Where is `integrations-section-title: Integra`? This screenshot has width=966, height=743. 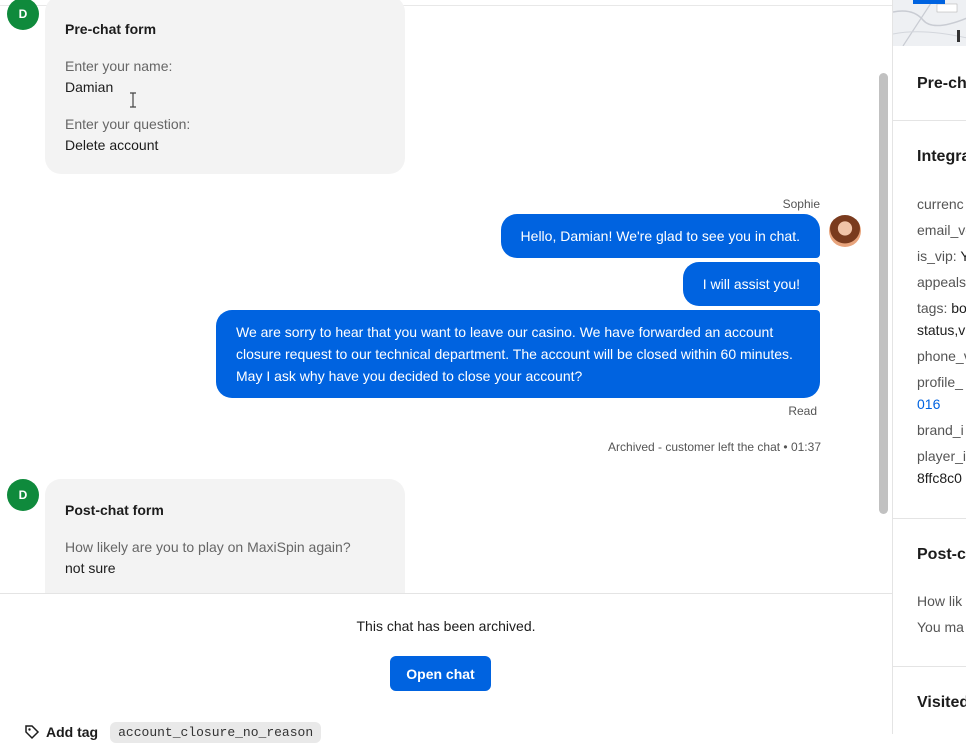 integrations-section-title: Integra is located at coordinates (941, 157).